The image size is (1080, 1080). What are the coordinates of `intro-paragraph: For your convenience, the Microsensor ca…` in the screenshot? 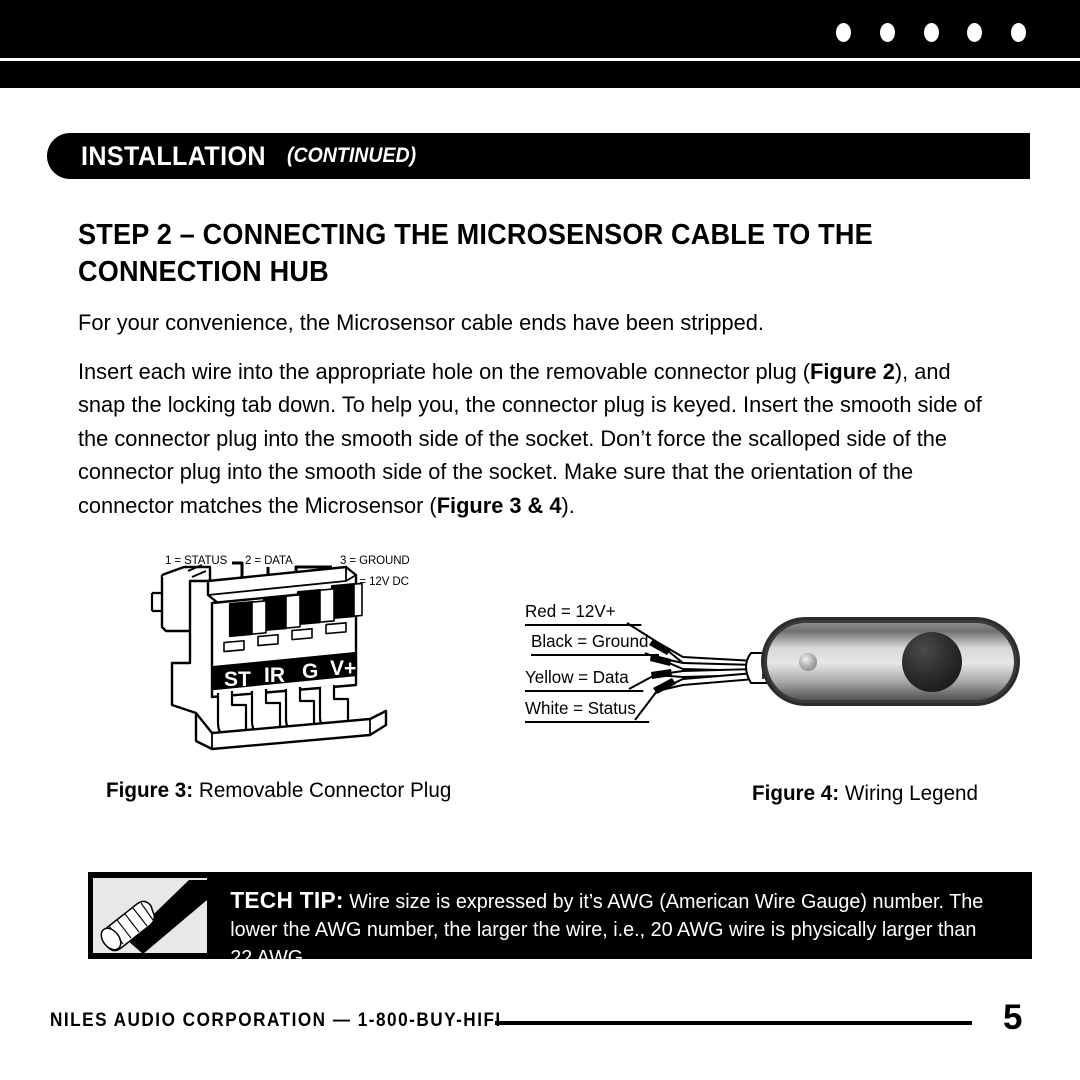 It's located at (421, 322).